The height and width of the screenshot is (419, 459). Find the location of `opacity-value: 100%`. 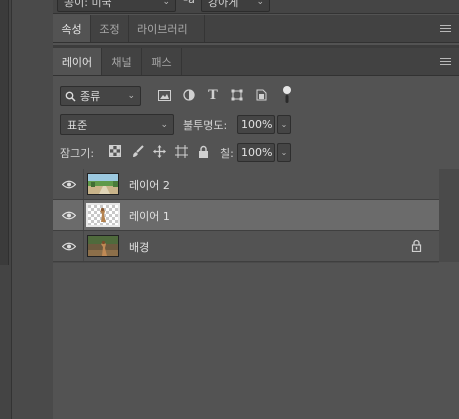

opacity-value: 100% is located at coordinates (257, 124).